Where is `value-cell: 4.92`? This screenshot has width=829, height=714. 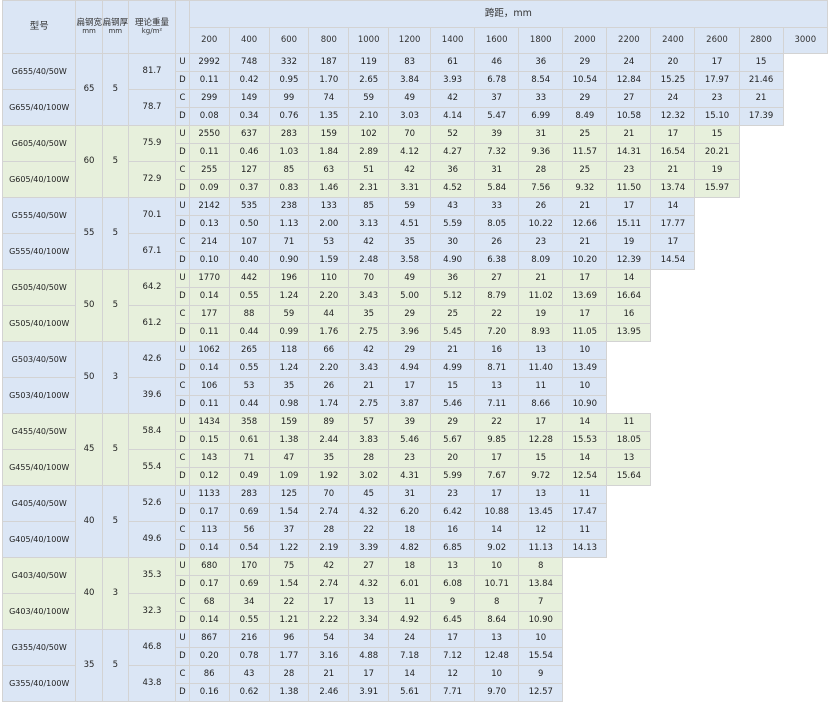
value-cell: 4.92 is located at coordinates (410, 620).